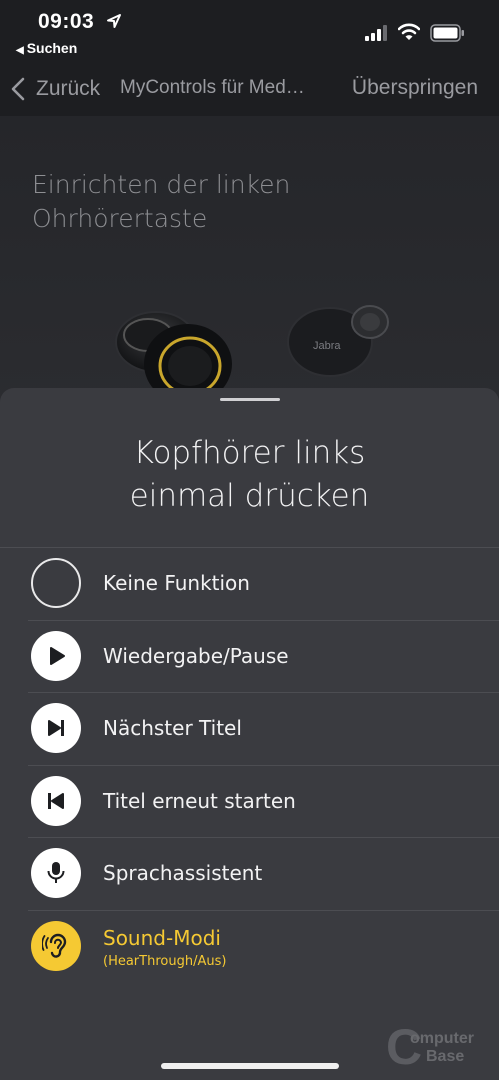 This screenshot has width=499, height=1080. What do you see at coordinates (249, 453) in the screenshot?
I see `sheet-title-line1: Kopfhörer links` at bounding box center [249, 453].